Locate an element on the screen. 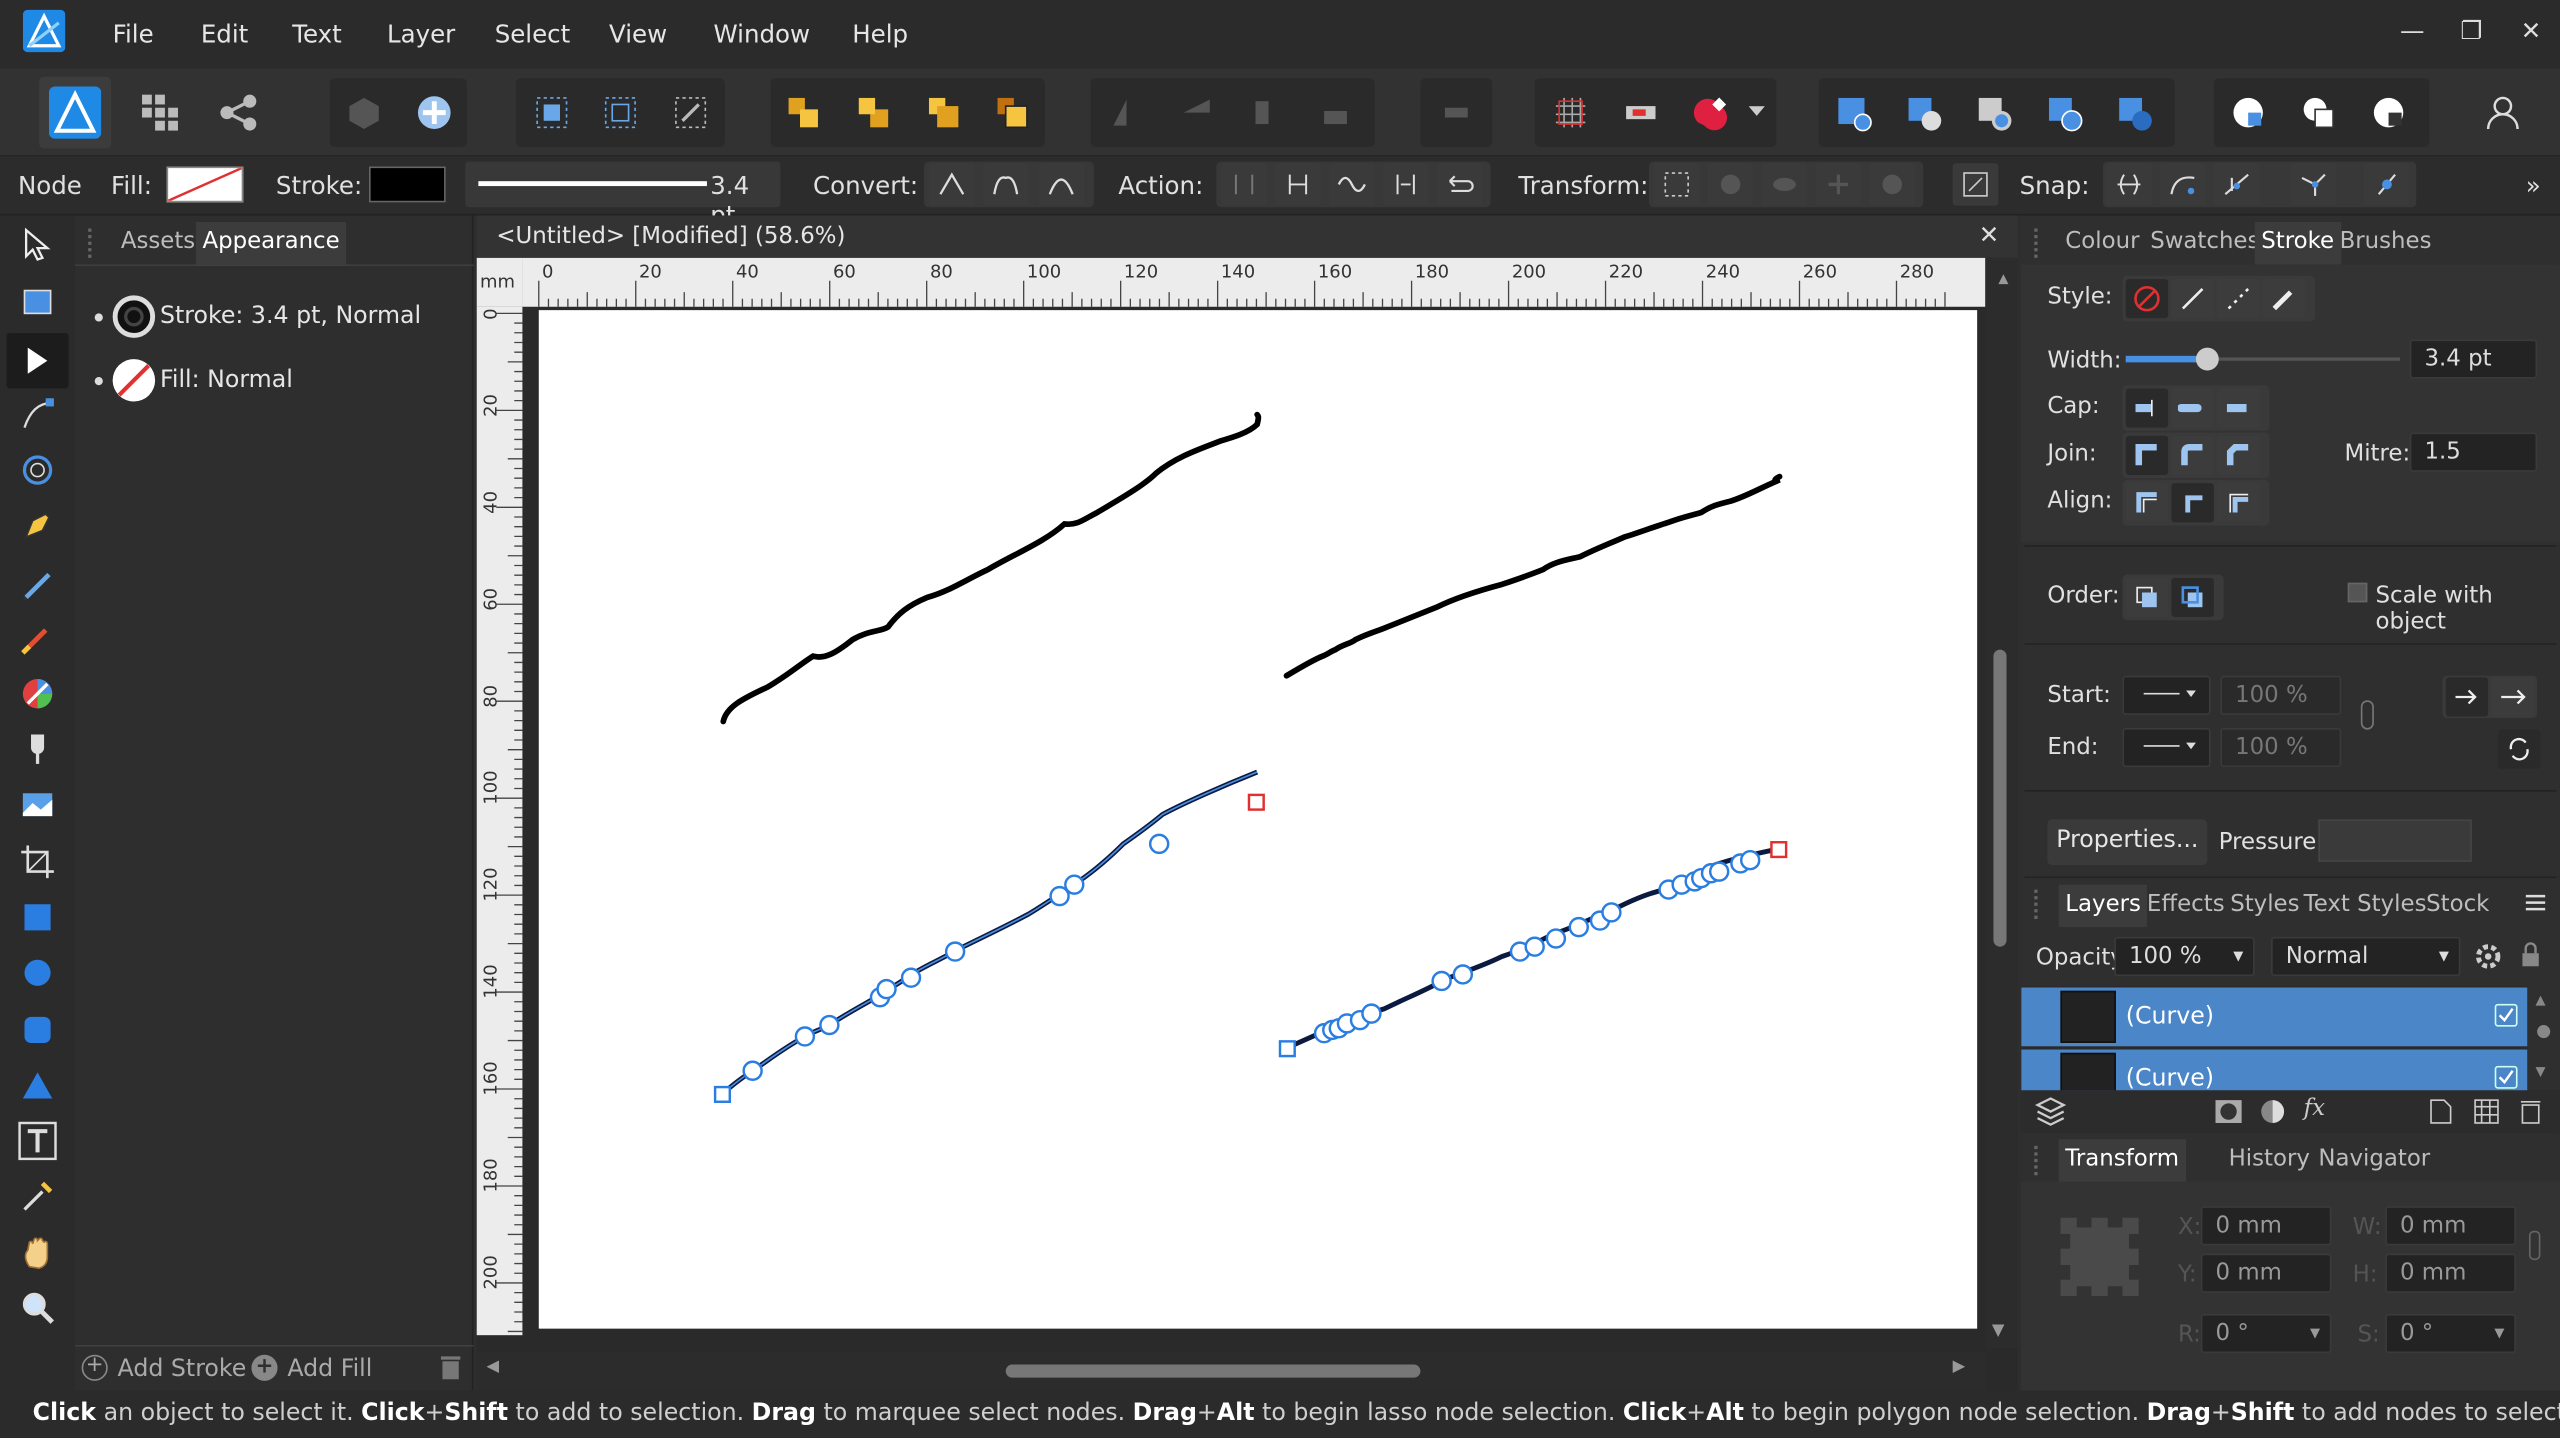 The image size is (2560, 1438). join-miter-icon is located at coordinates (2147, 455).